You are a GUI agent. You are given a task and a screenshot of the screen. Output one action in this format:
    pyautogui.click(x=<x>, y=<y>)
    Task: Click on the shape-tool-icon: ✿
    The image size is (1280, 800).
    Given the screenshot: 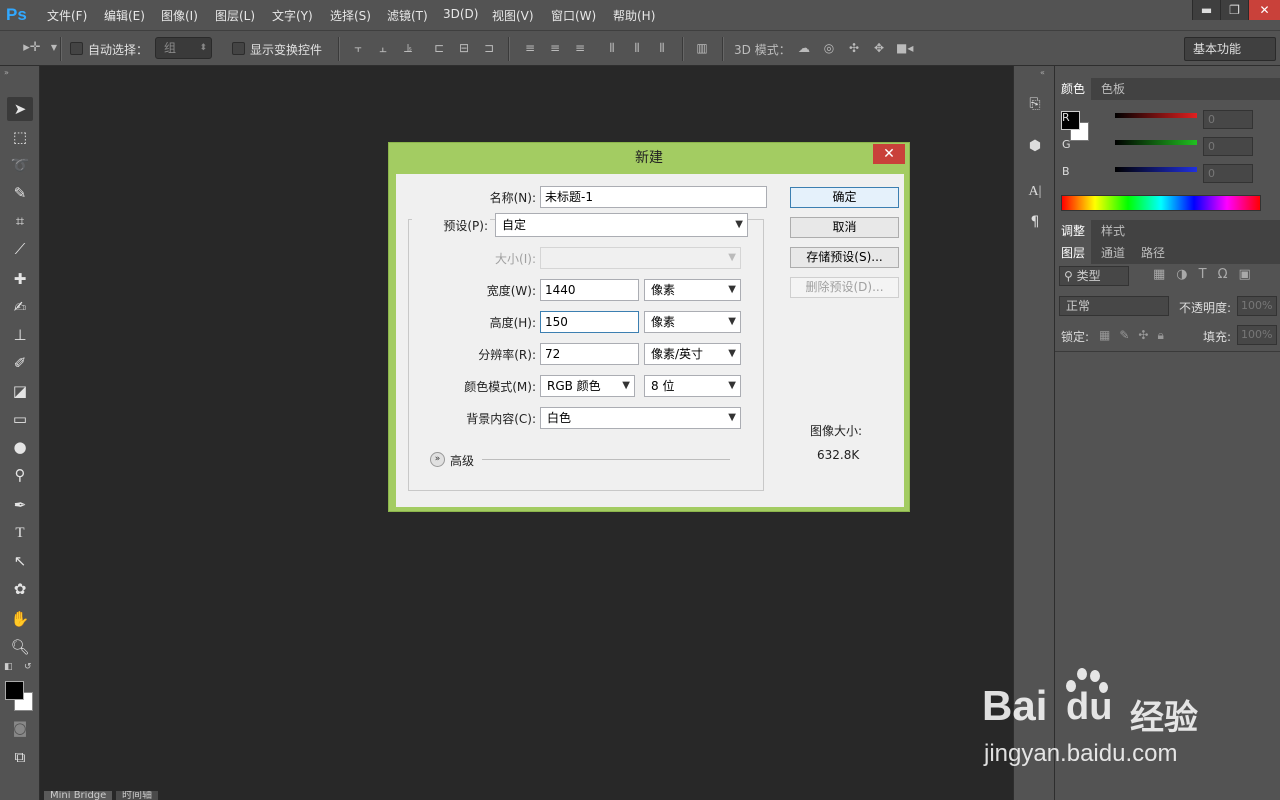 What is the action you would take?
    pyautogui.click(x=20, y=589)
    